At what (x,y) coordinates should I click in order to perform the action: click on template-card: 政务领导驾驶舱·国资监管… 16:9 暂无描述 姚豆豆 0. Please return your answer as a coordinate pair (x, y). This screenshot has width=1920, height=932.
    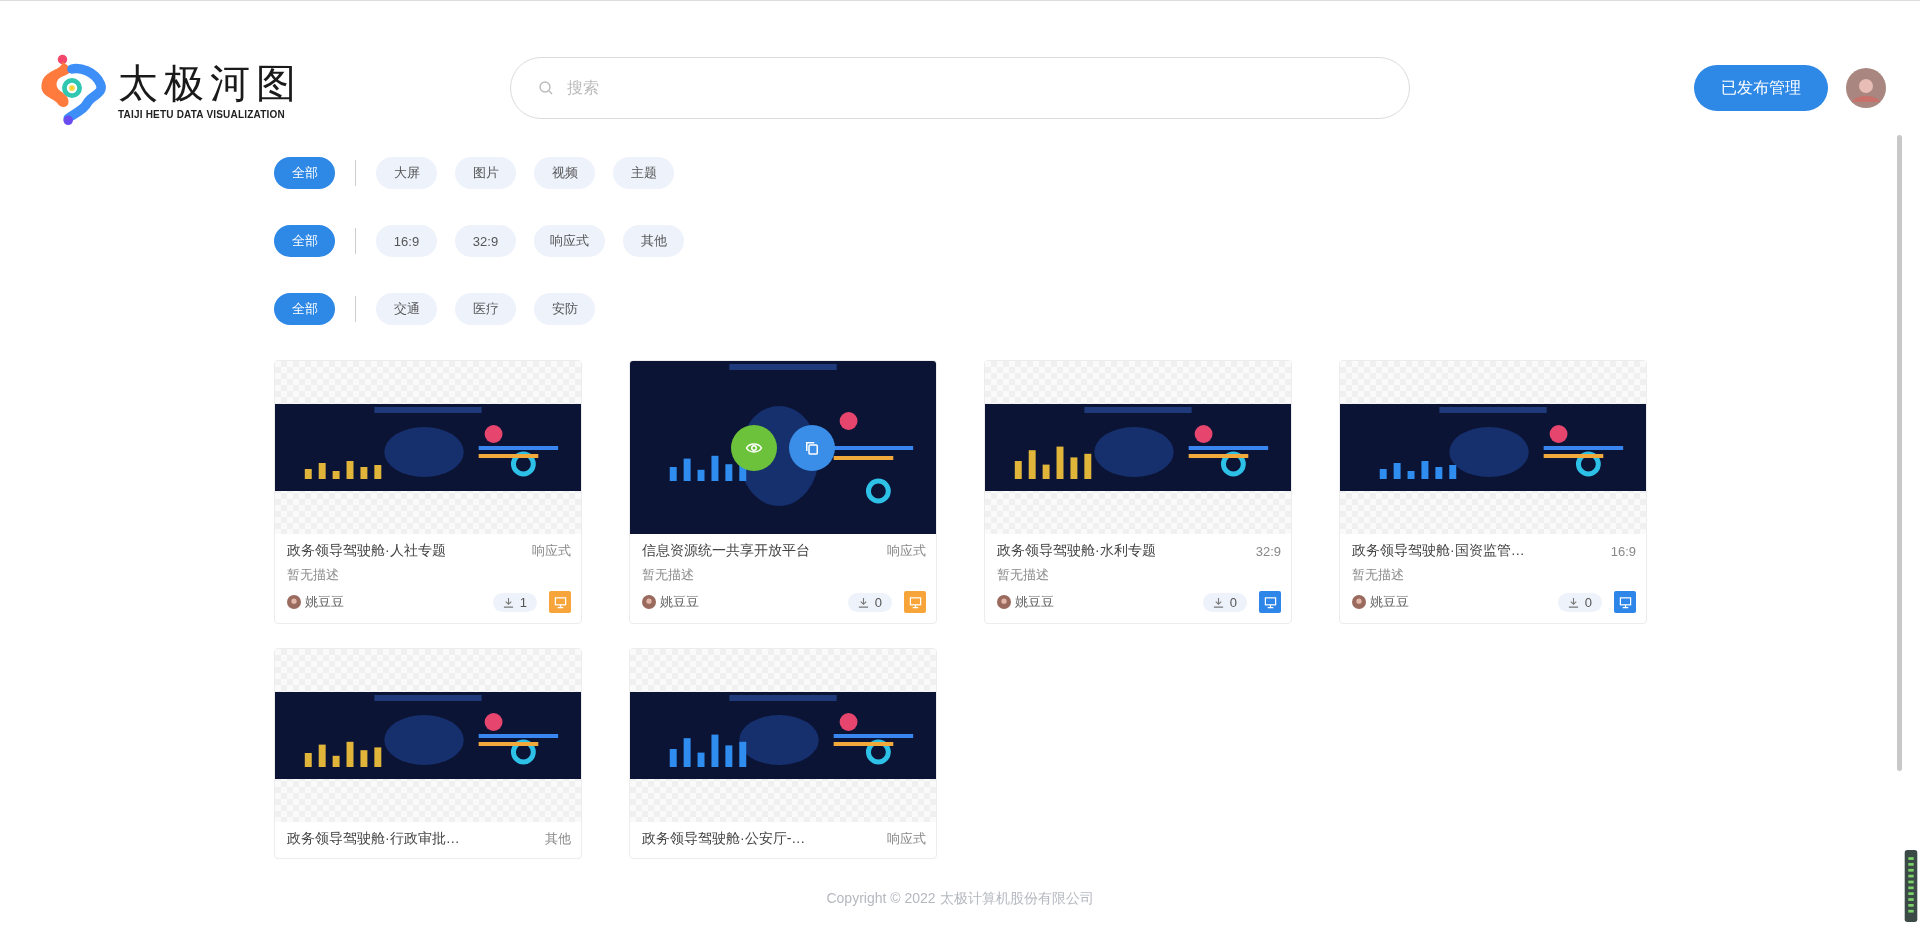
    Looking at the image, I should click on (1493, 492).